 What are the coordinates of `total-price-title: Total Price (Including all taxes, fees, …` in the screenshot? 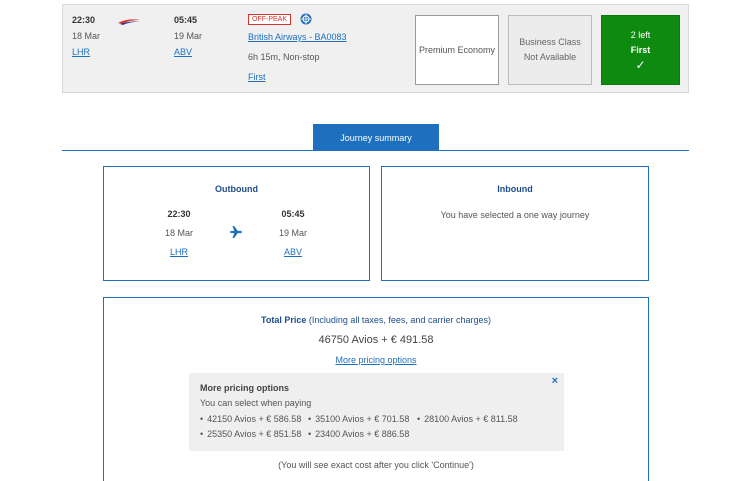 It's located at (376, 320).